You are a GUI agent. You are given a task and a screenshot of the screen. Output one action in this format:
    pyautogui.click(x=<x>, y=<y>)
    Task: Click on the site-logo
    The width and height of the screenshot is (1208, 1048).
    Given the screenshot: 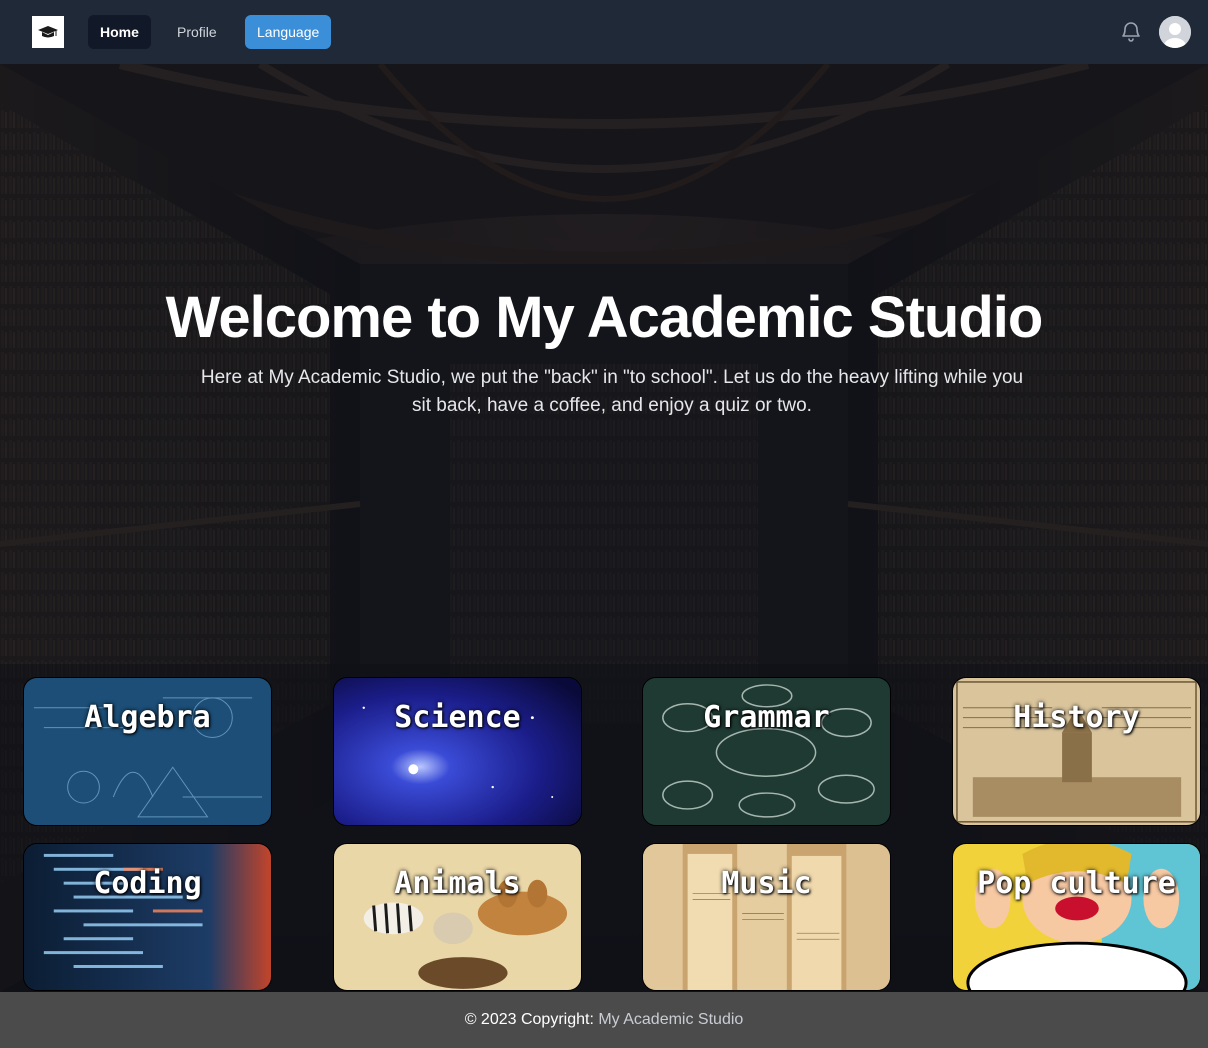 What is the action you would take?
    pyautogui.click(x=48, y=32)
    